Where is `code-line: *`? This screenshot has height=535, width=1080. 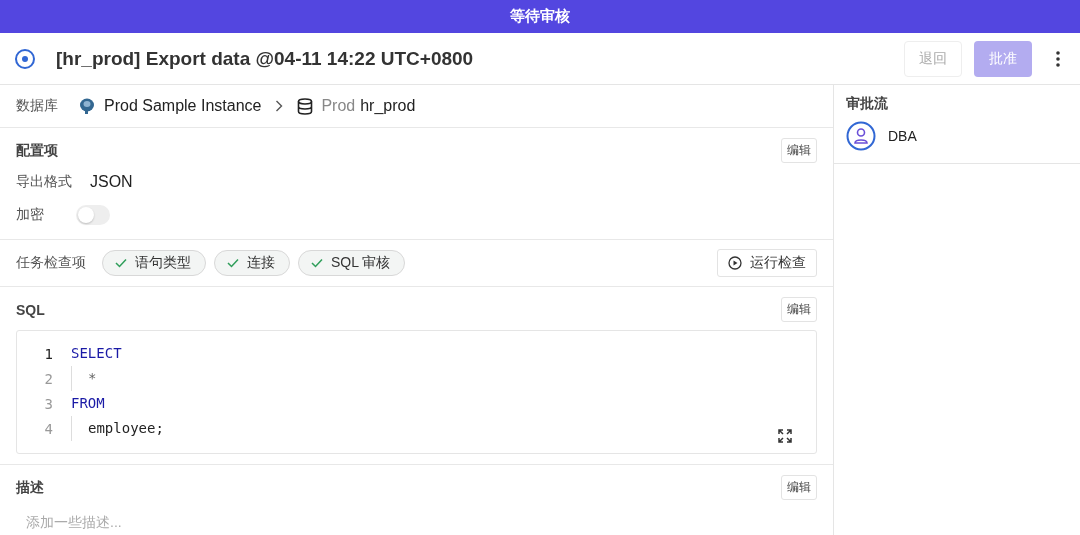 code-line: * is located at coordinates (84, 378).